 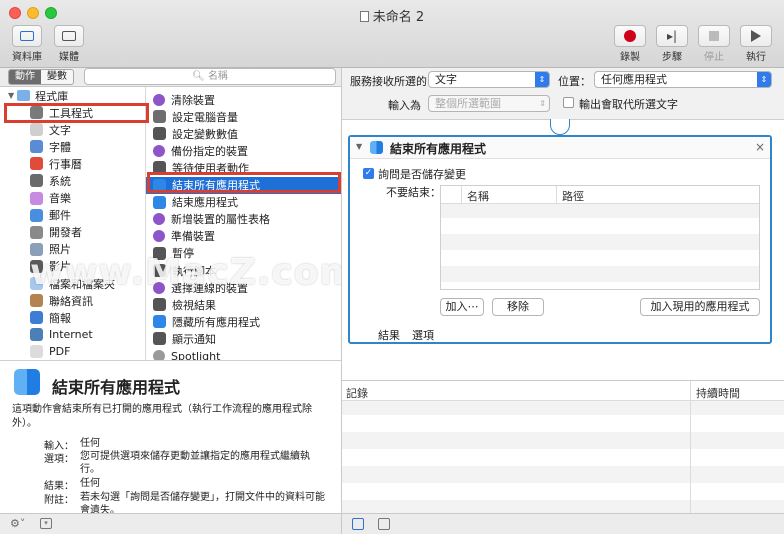 What do you see at coordinates (714, 36) in the screenshot?
I see `stop-button` at bounding box center [714, 36].